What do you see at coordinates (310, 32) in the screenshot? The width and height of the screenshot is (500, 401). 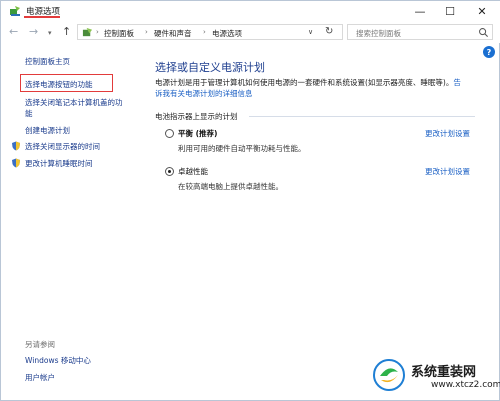 I see `address-dropdown-chevron-icon: ∨` at bounding box center [310, 32].